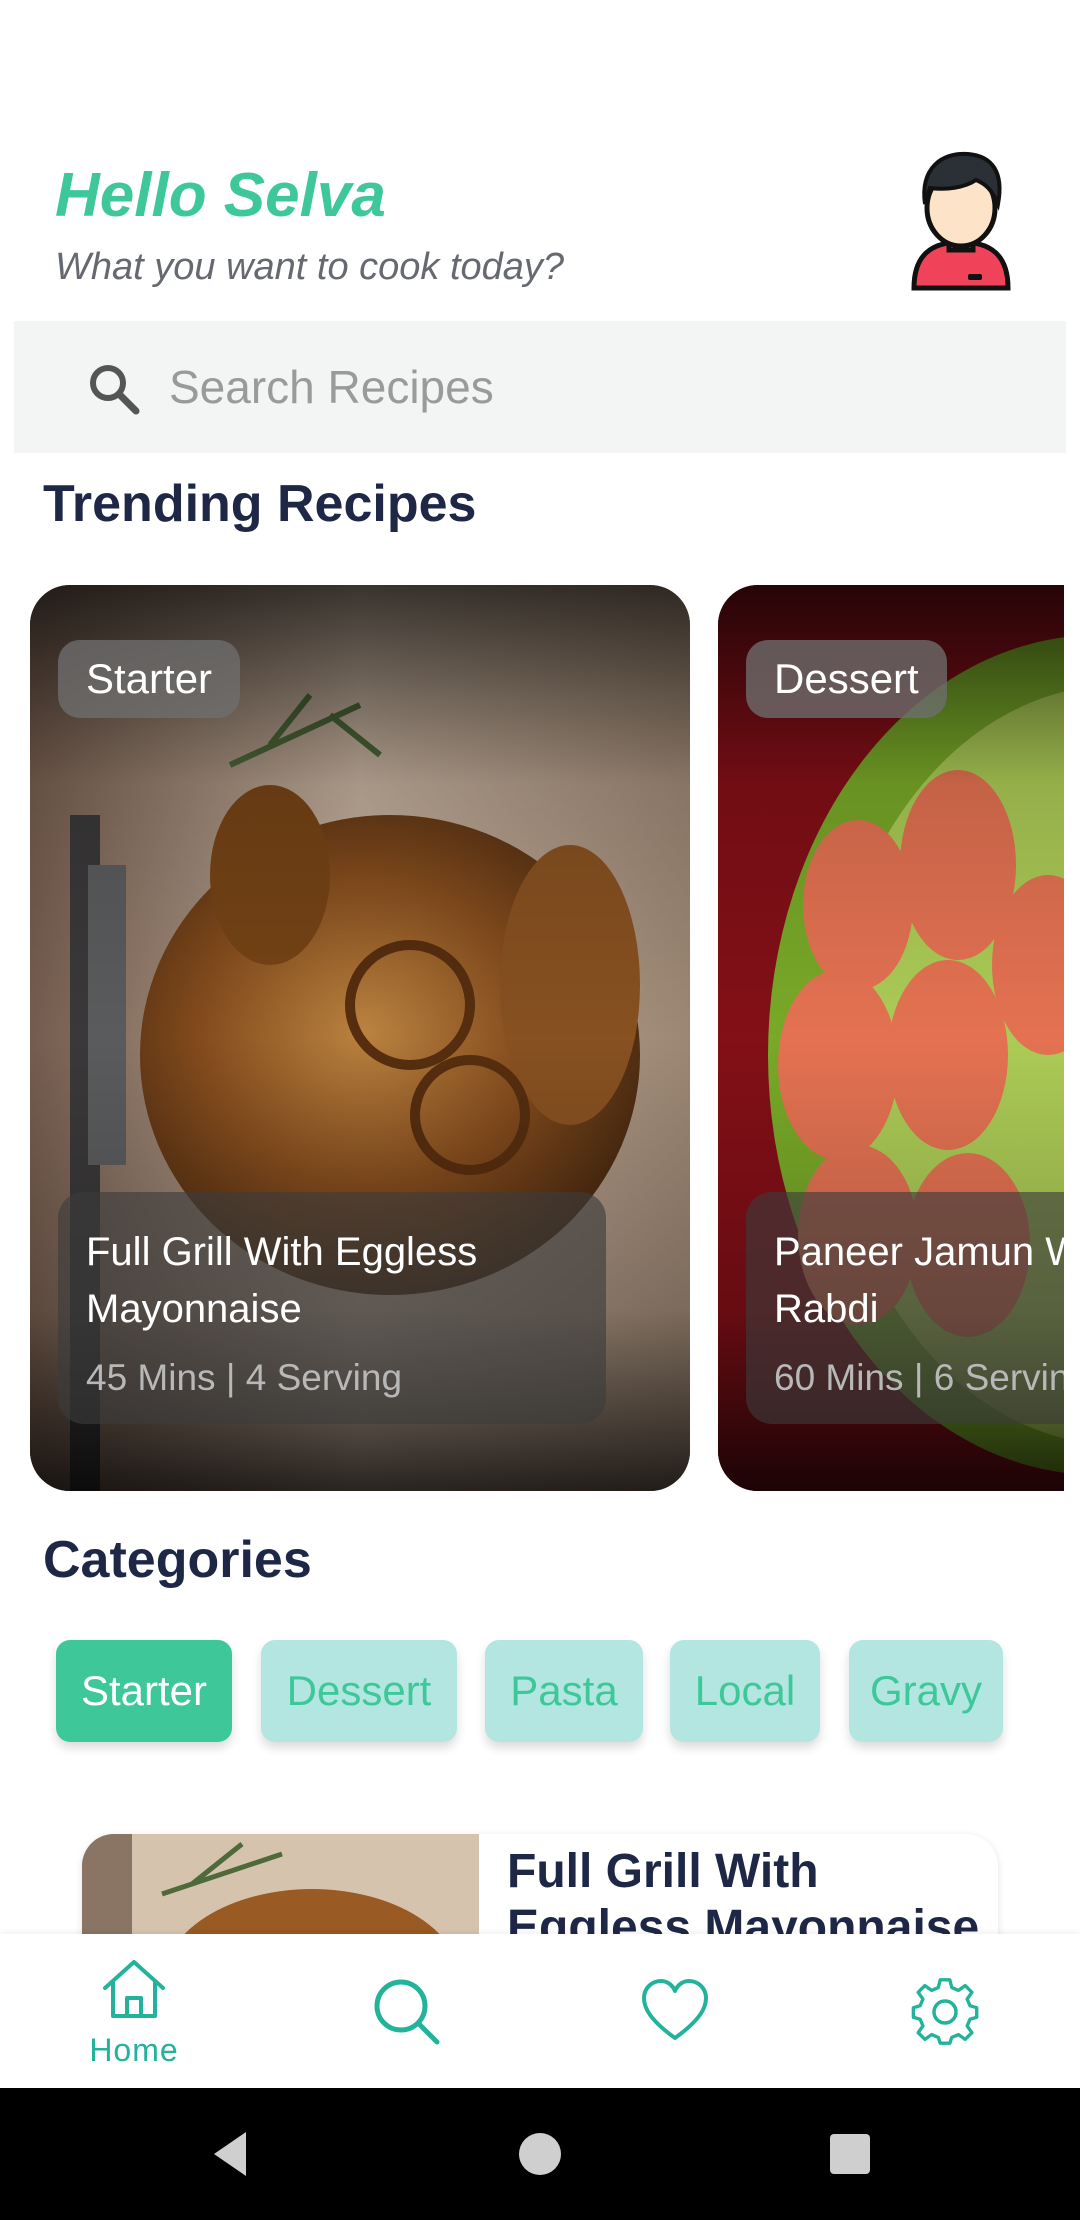  What do you see at coordinates (220, 195) in the screenshot?
I see `greeting: Hello Selva` at bounding box center [220, 195].